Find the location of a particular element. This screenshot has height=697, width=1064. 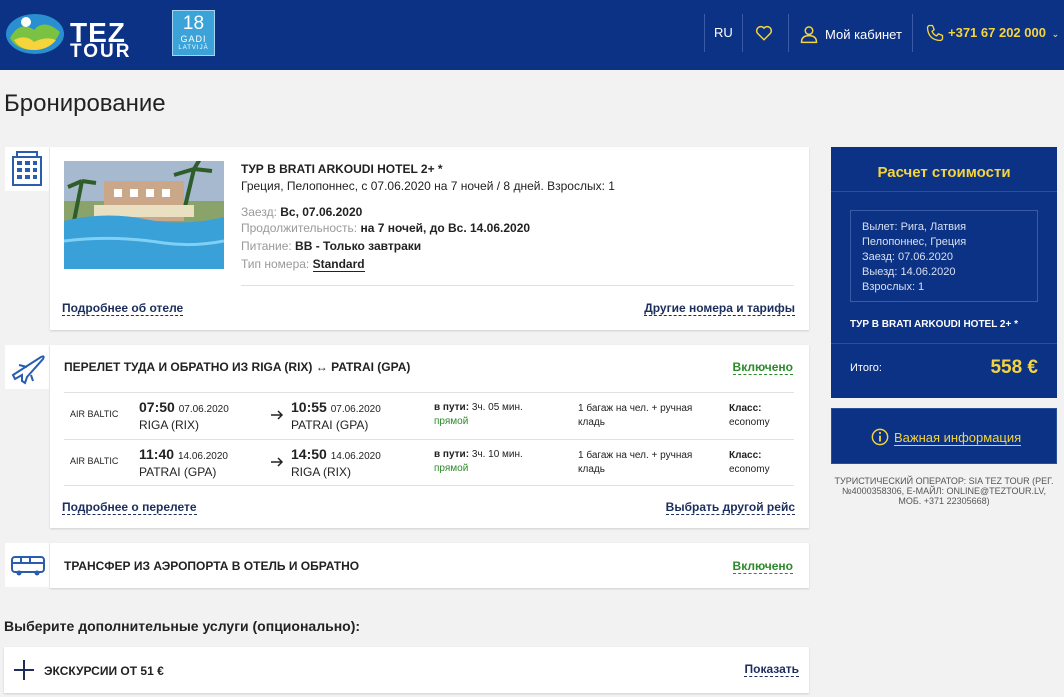

my-cabinet-link: Мой кабинет is located at coordinates (863, 34).